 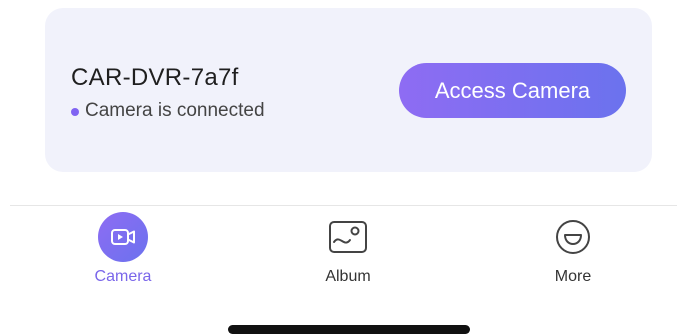 I want to click on device-name: CAR-DVR-7a7f, so click(x=155, y=77).